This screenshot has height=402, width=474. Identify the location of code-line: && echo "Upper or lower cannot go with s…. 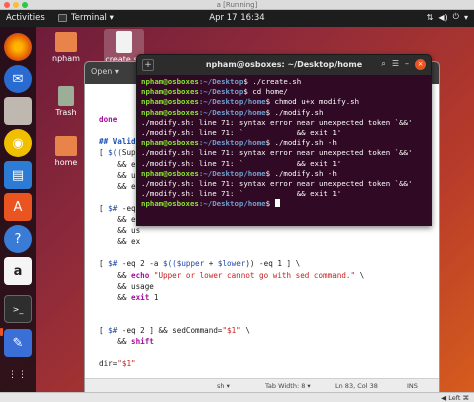
(232, 275).